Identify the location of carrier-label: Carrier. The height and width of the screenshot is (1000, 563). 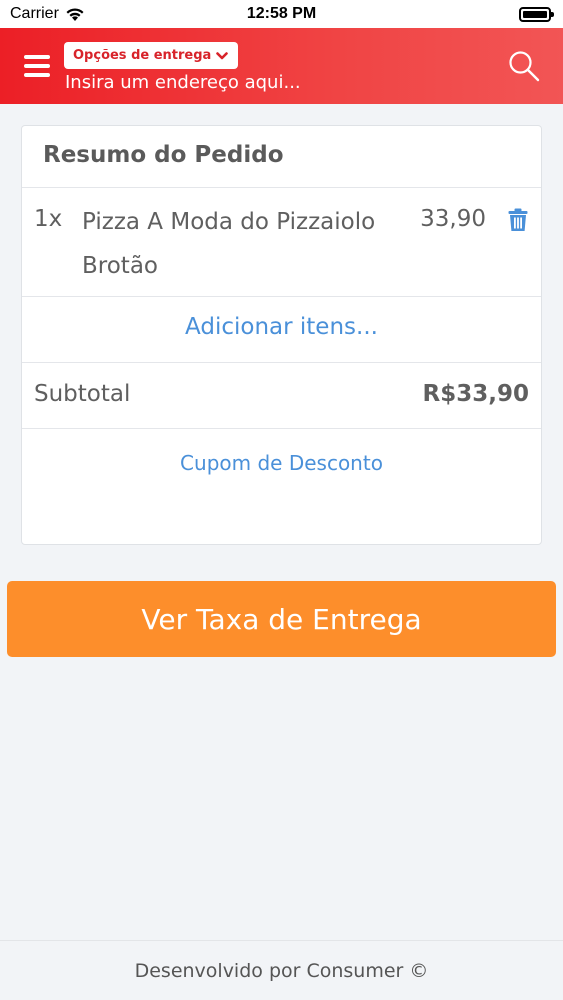
(34, 13).